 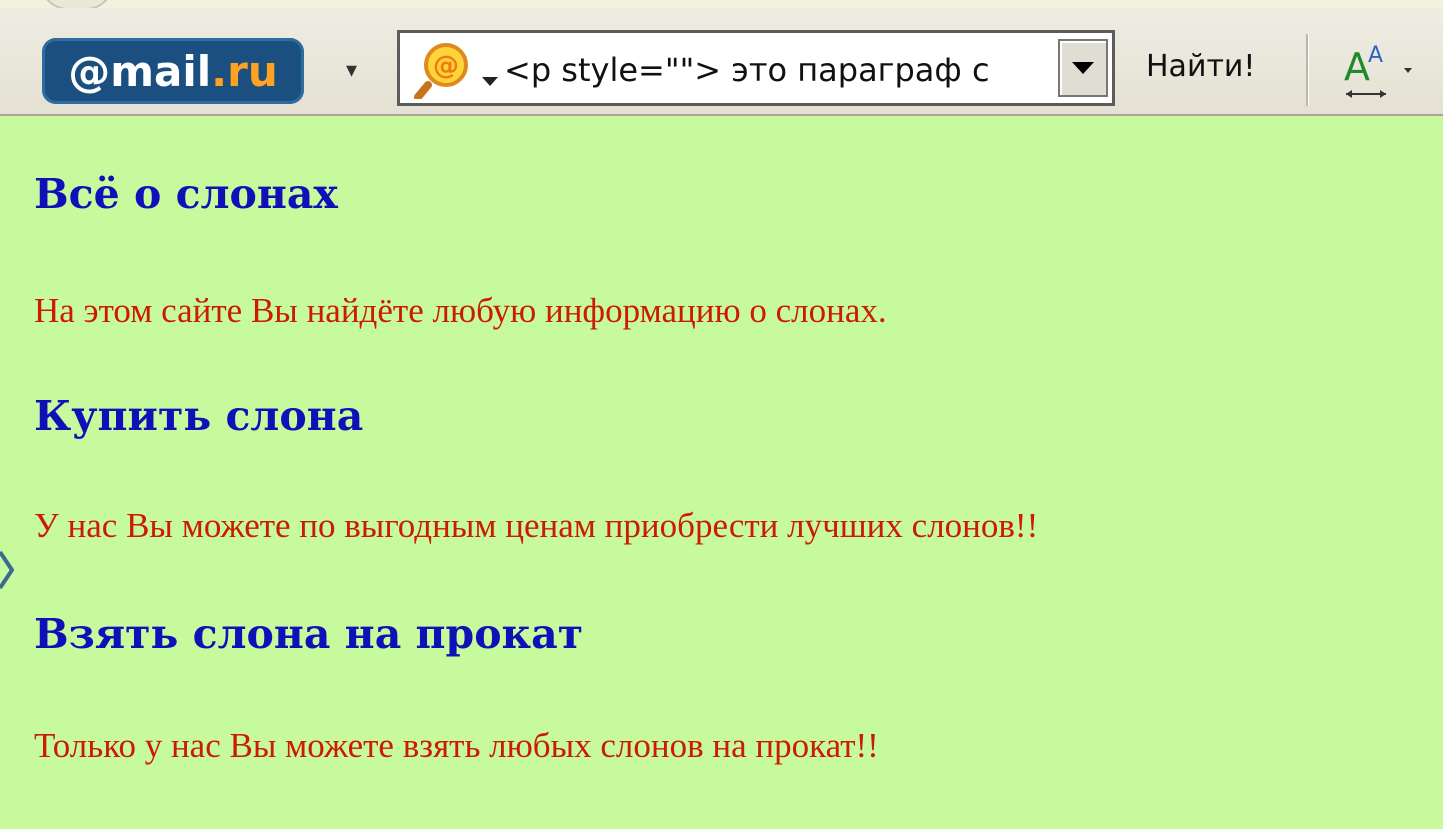 What do you see at coordinates (490, 81) in the screenshot?
I see `search-engine-caret-icon` at bounding box center [490, 81].